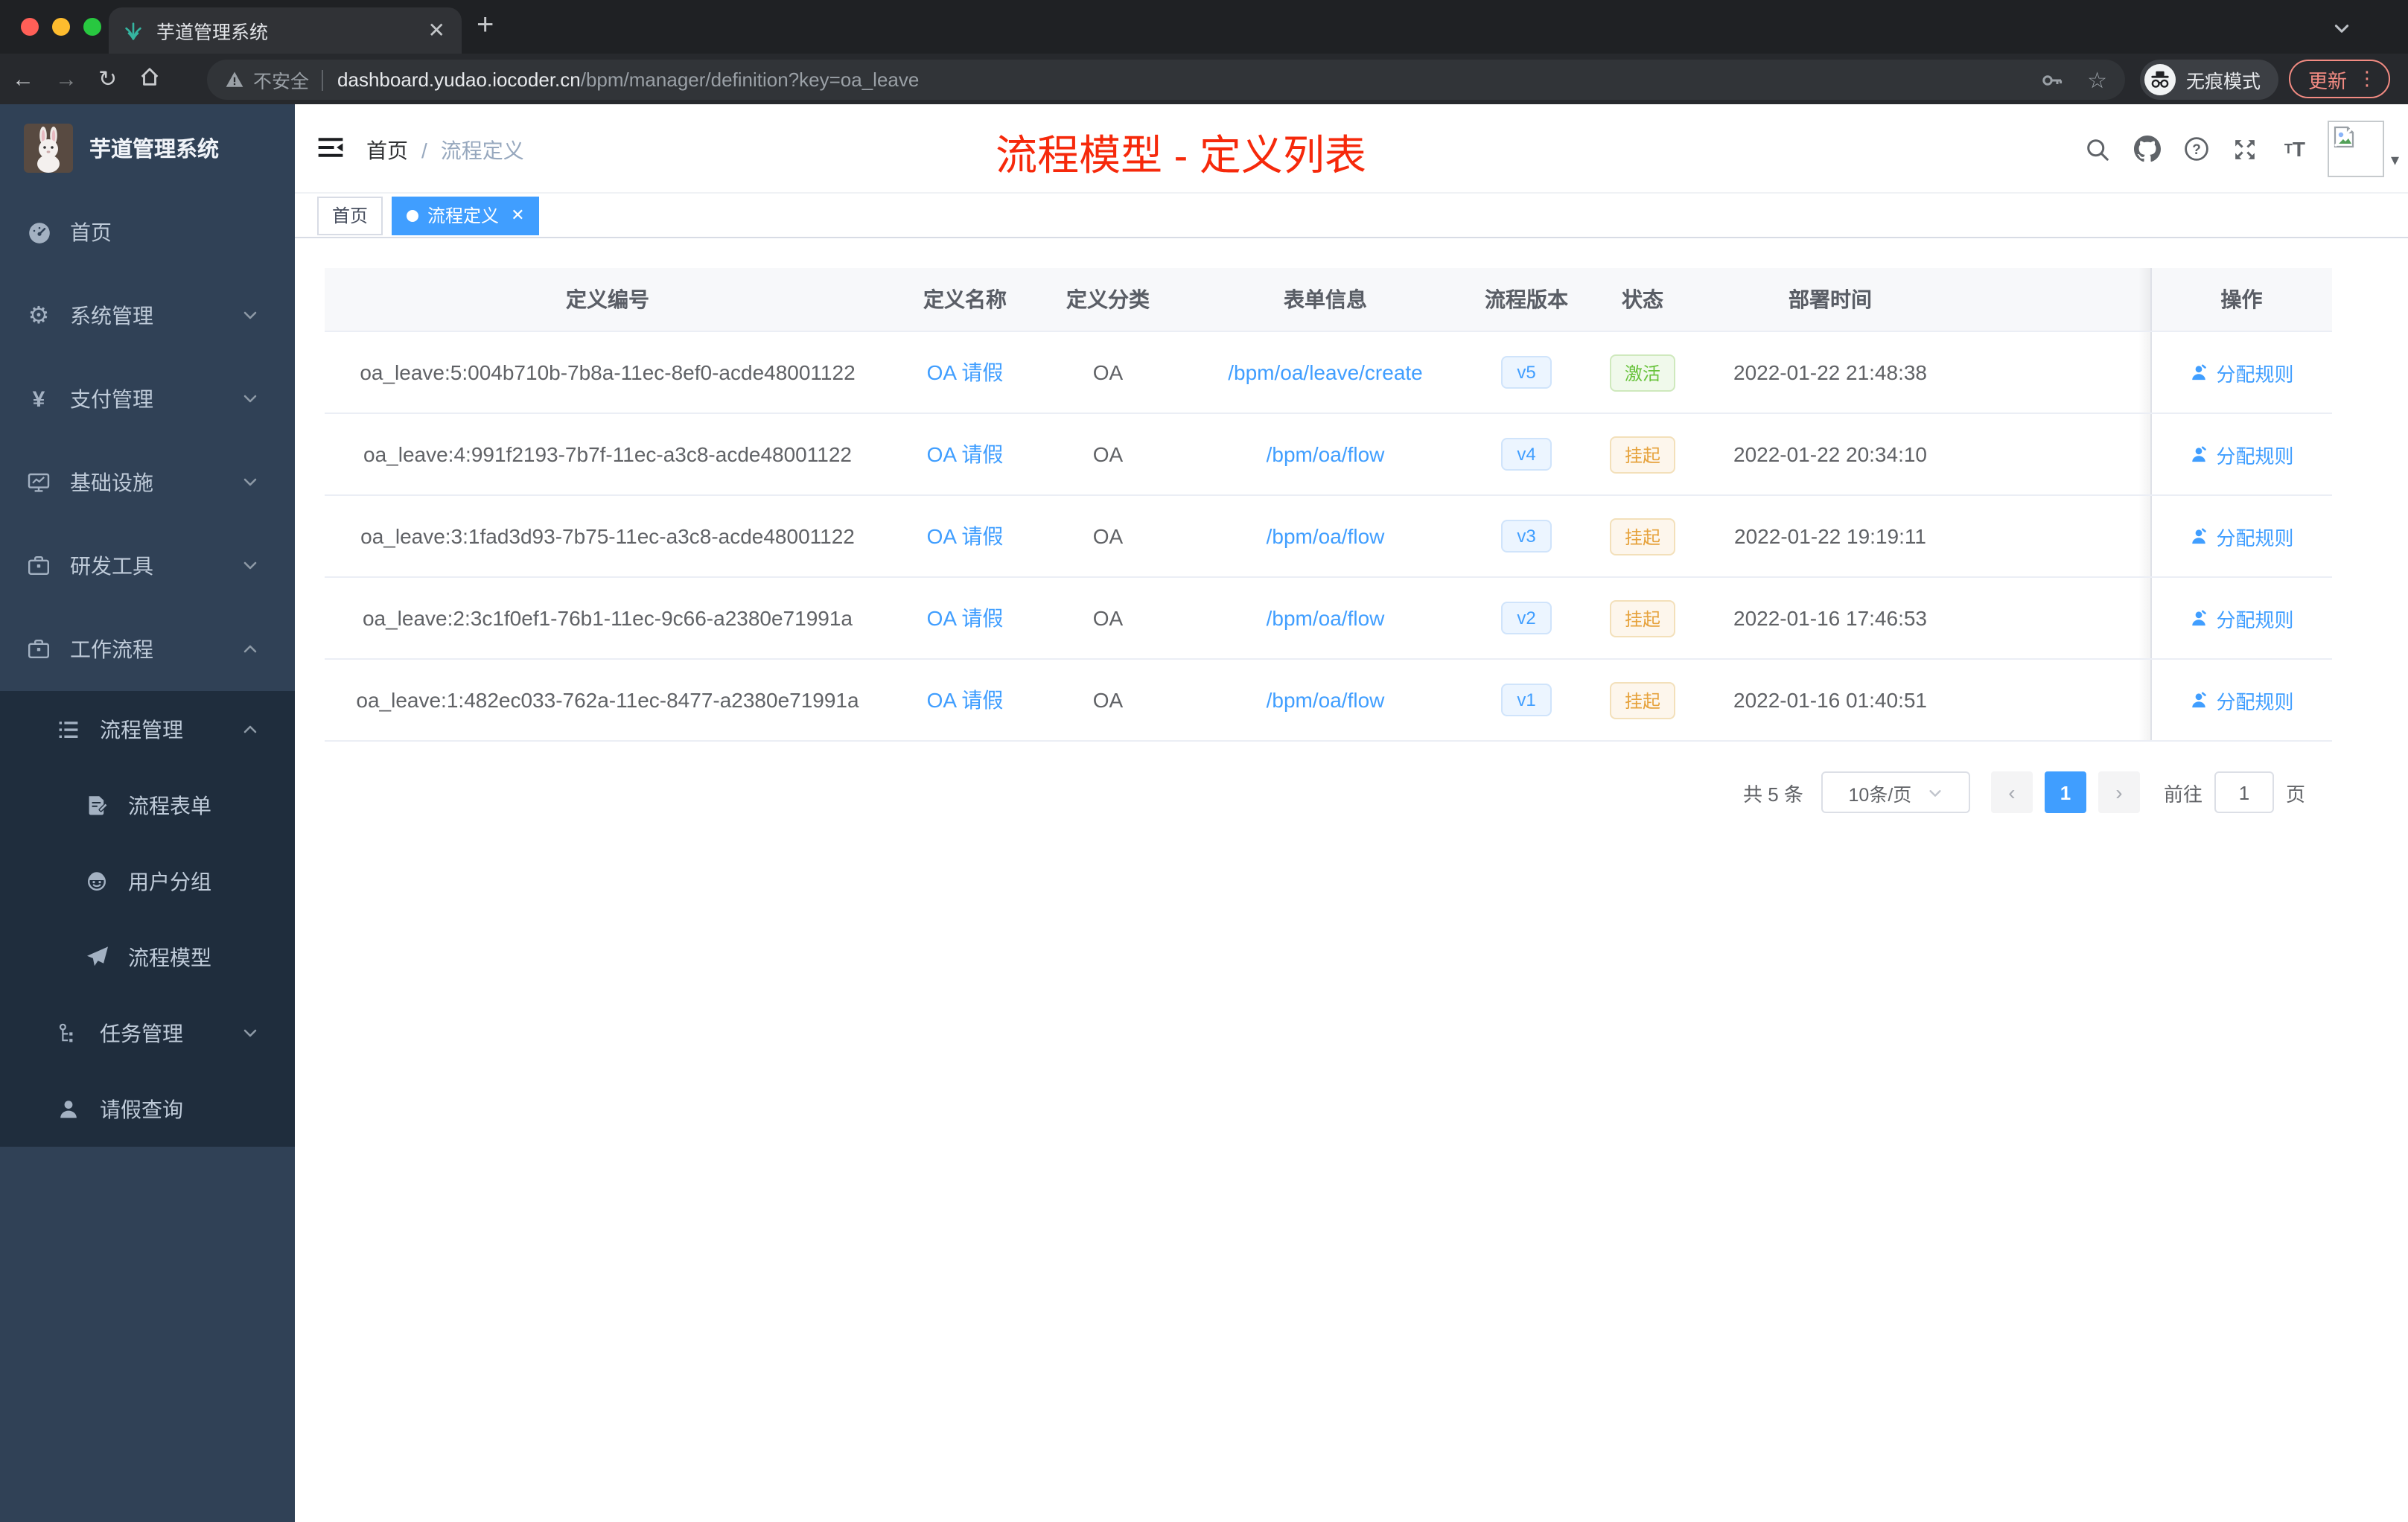  I want to click on listtree-icon, so click(68, 729).